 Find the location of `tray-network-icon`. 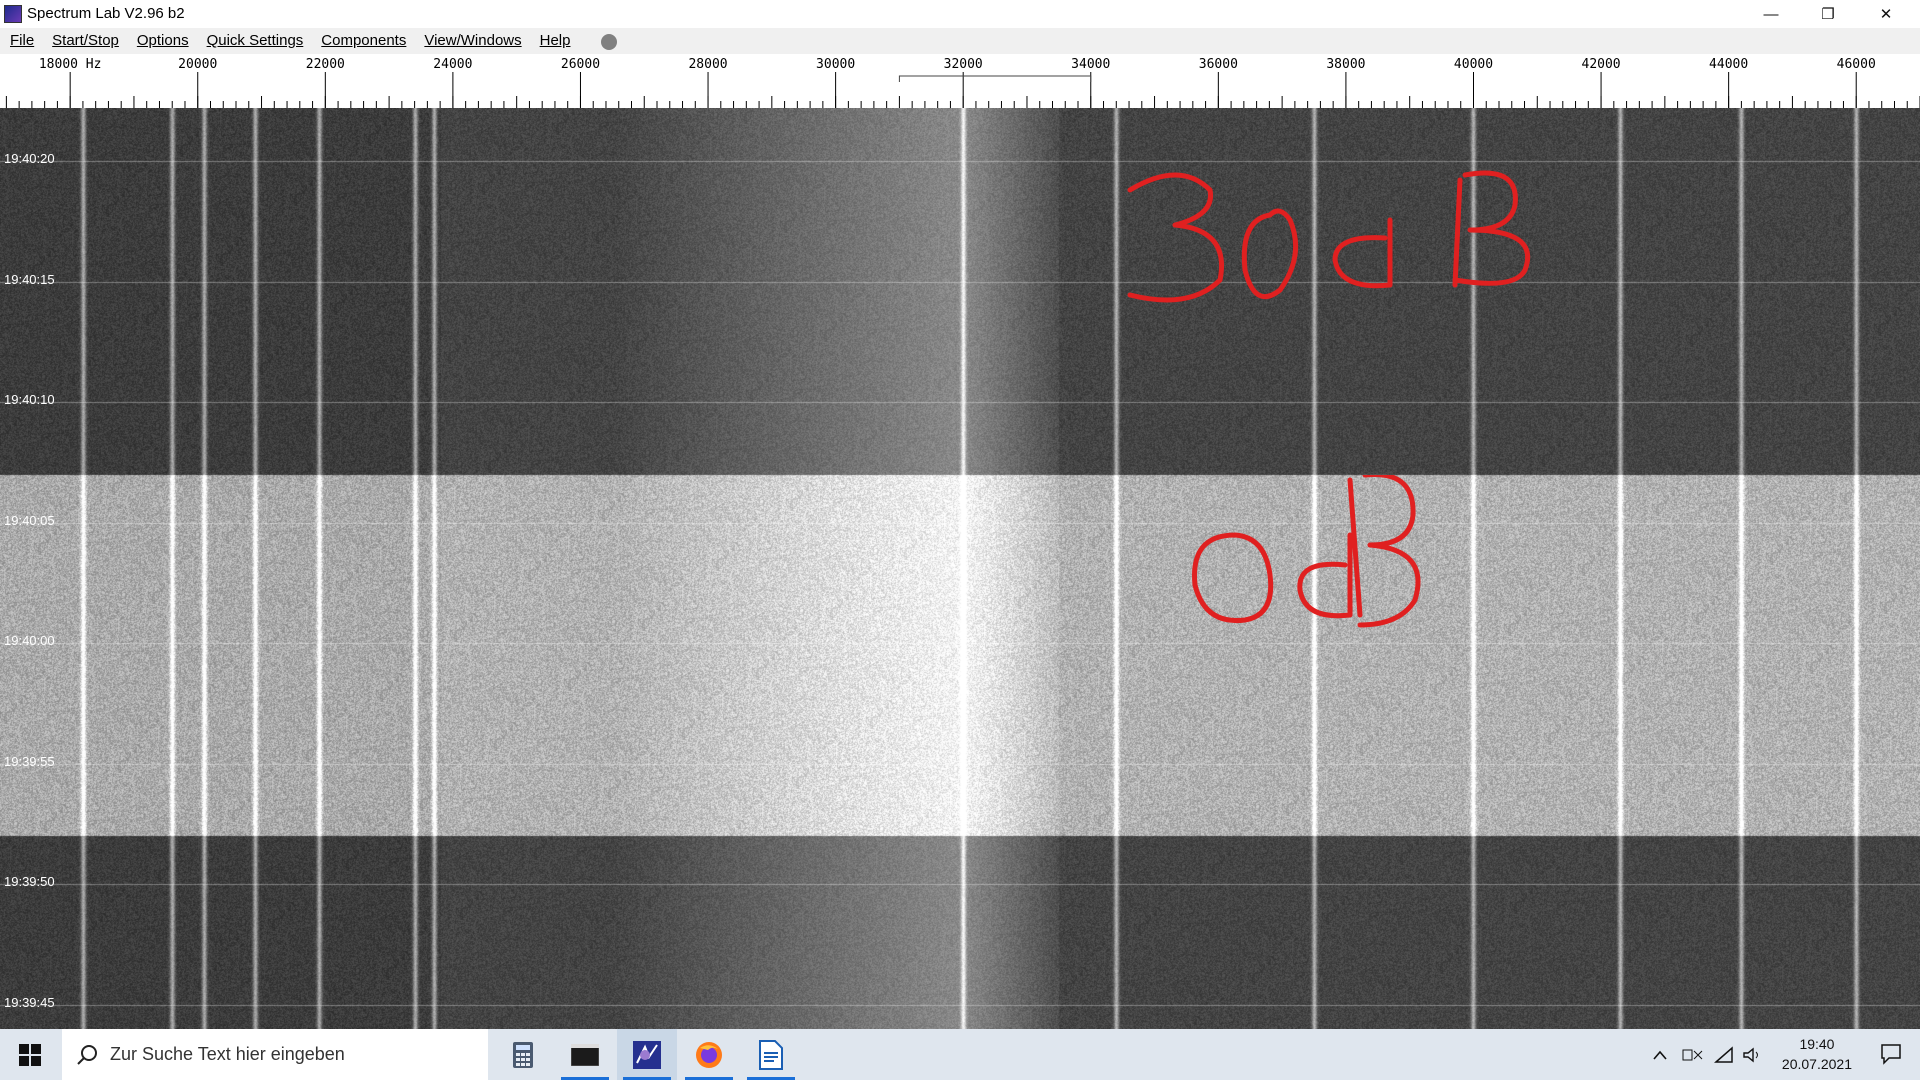

tray-network-icon is located at coordinates (1724, 1054).